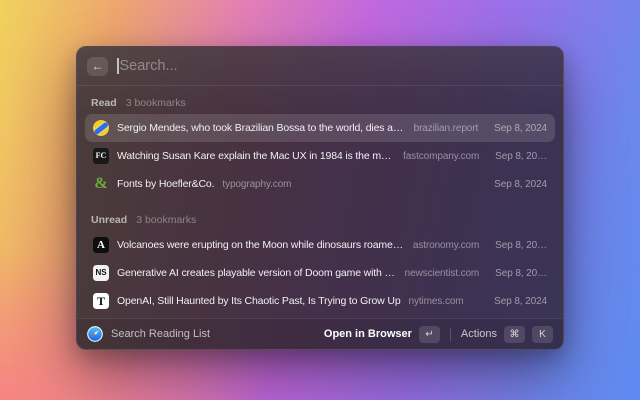  What do you see at coordinates (95, 334) in the screenshot?
I see `safari-icon` at bounding box center [95, 334].